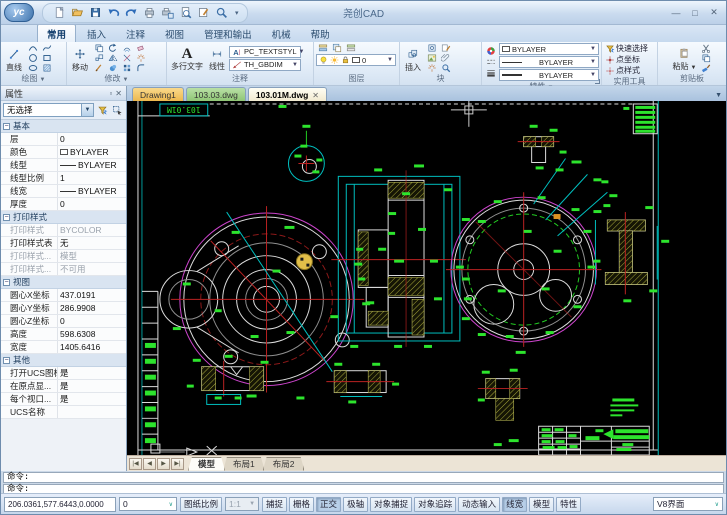  What do you see at coordinates (515, 504) in the screenshot?
I see `toggle-8: 线宽` at bounding box center [515, 504].